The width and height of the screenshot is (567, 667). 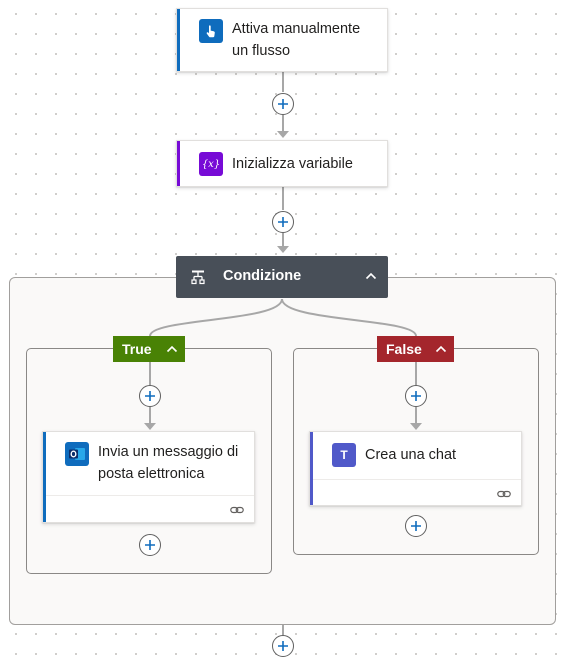 What do you see at coordinates (404, 349) in the screenshot?
I see `false-branch-label: False` at bounding box center [404, 349].